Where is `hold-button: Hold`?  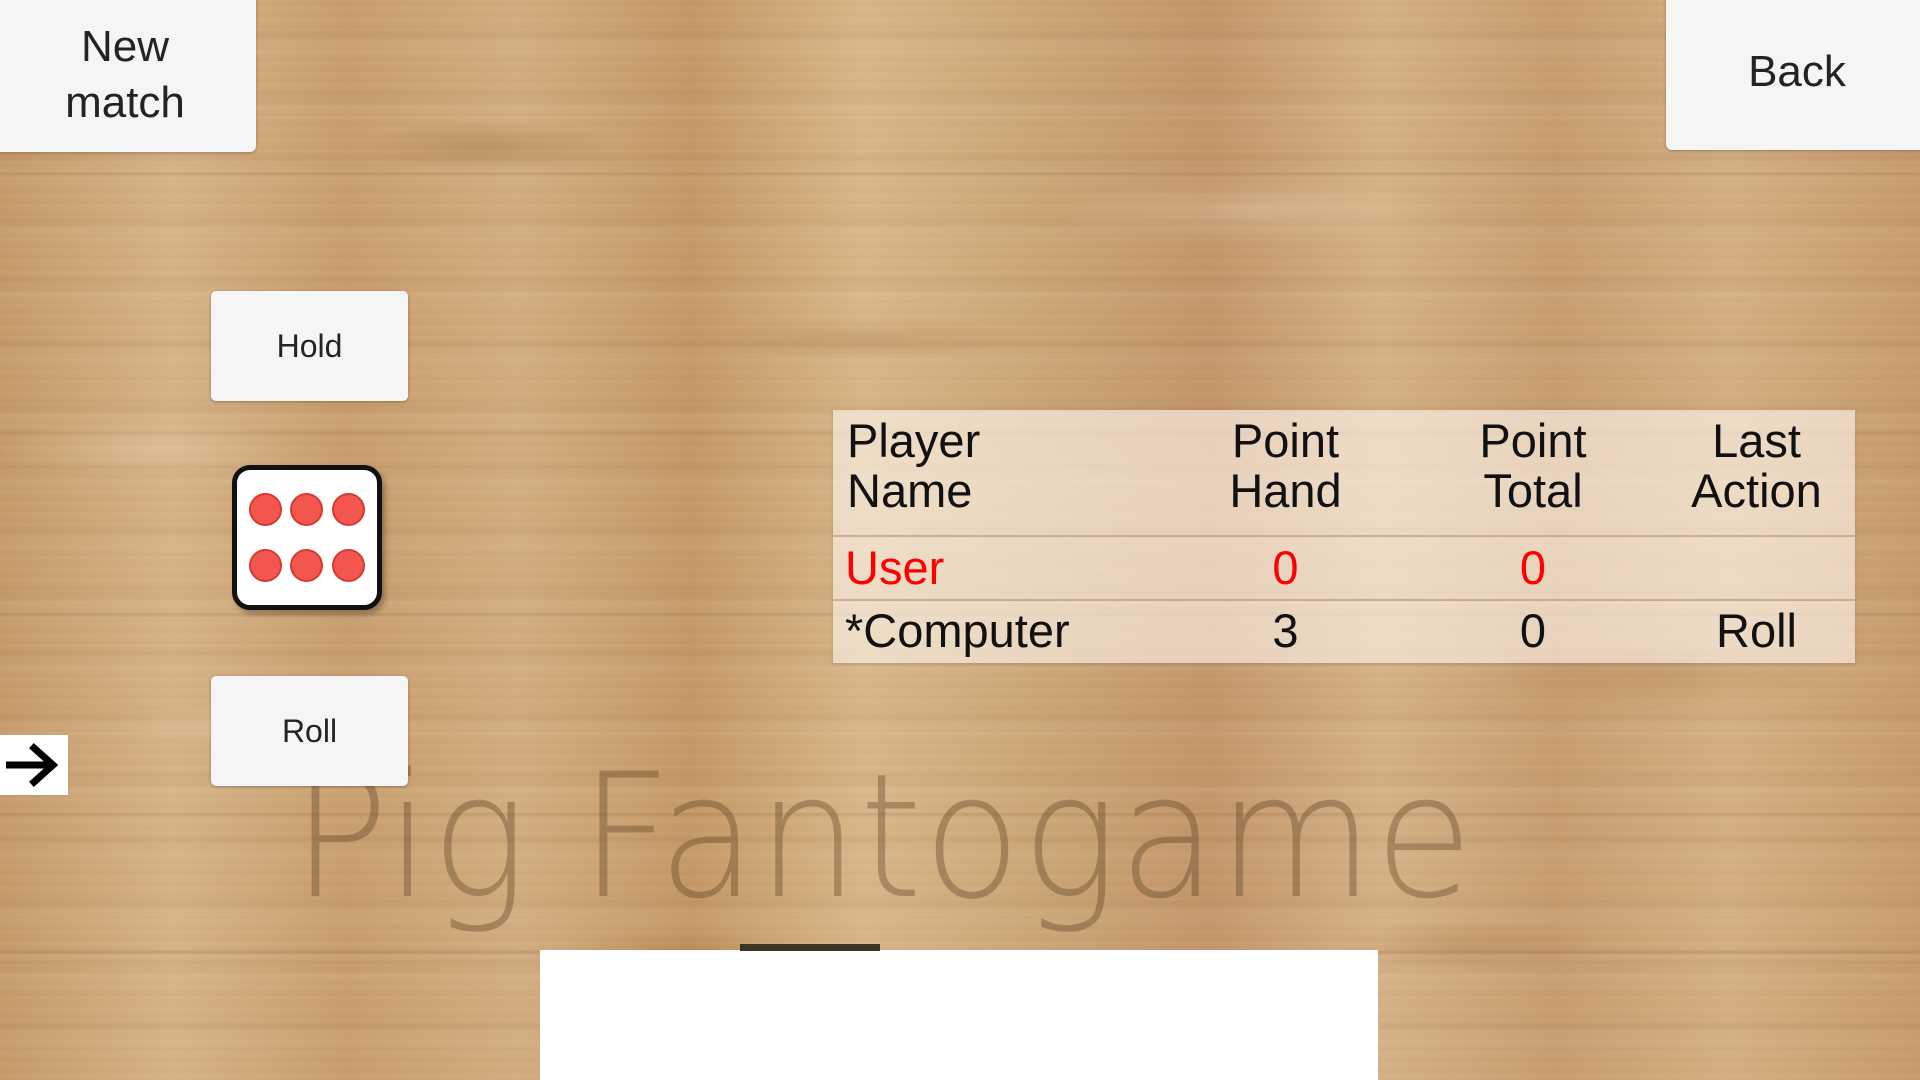
hold-button: Hold is located at coordinates (309, 346).